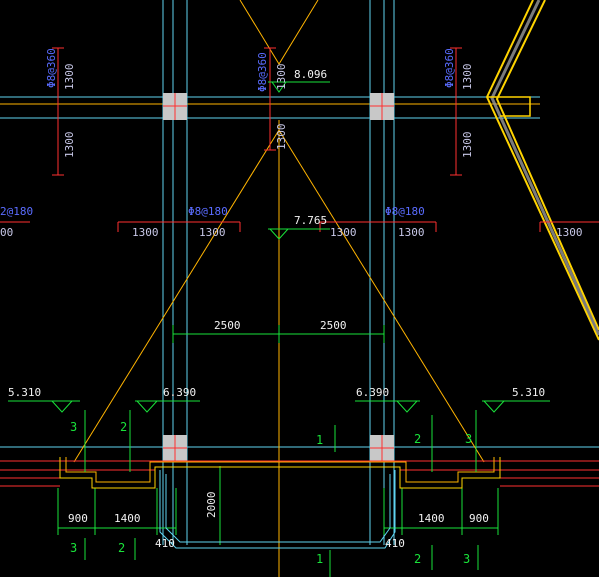  I want to click on rebar-left-top: Φ8@360, so click(51, 68).